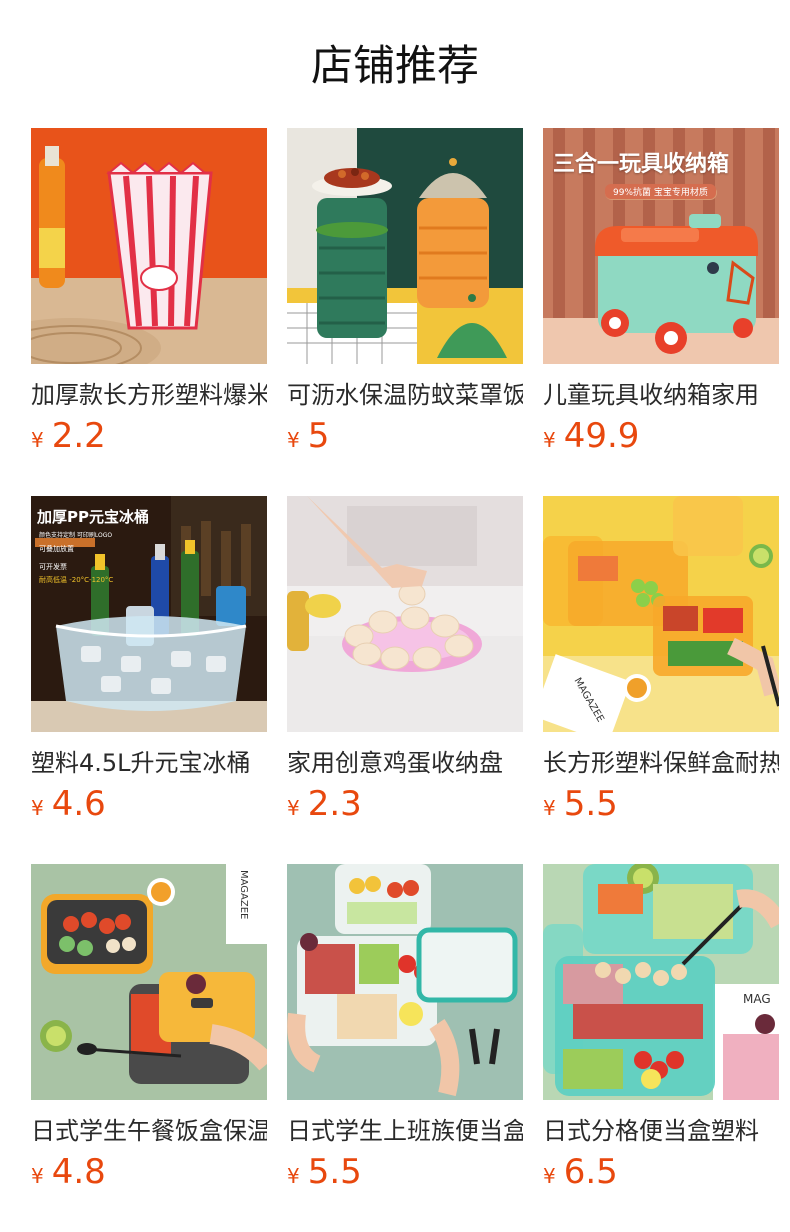  I want to click on product-name: 可沥水保温防蚊菜罩饭菜罩, so click(405, 395).